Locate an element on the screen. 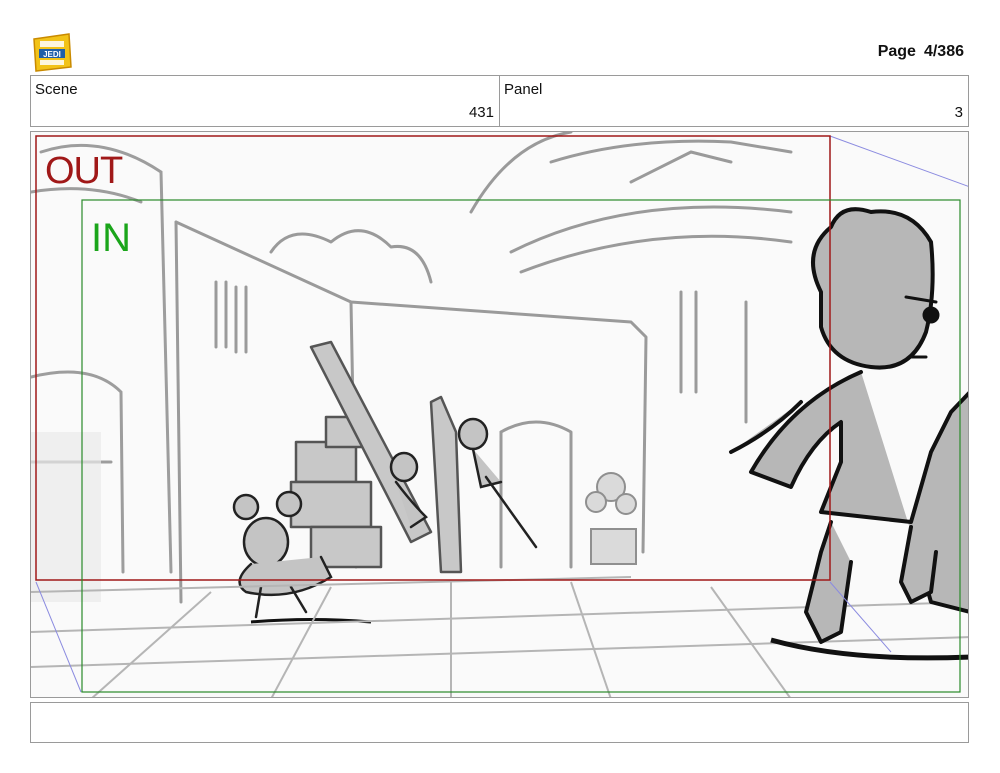  in-frame-label: IN is located at coordinates (111, 238).